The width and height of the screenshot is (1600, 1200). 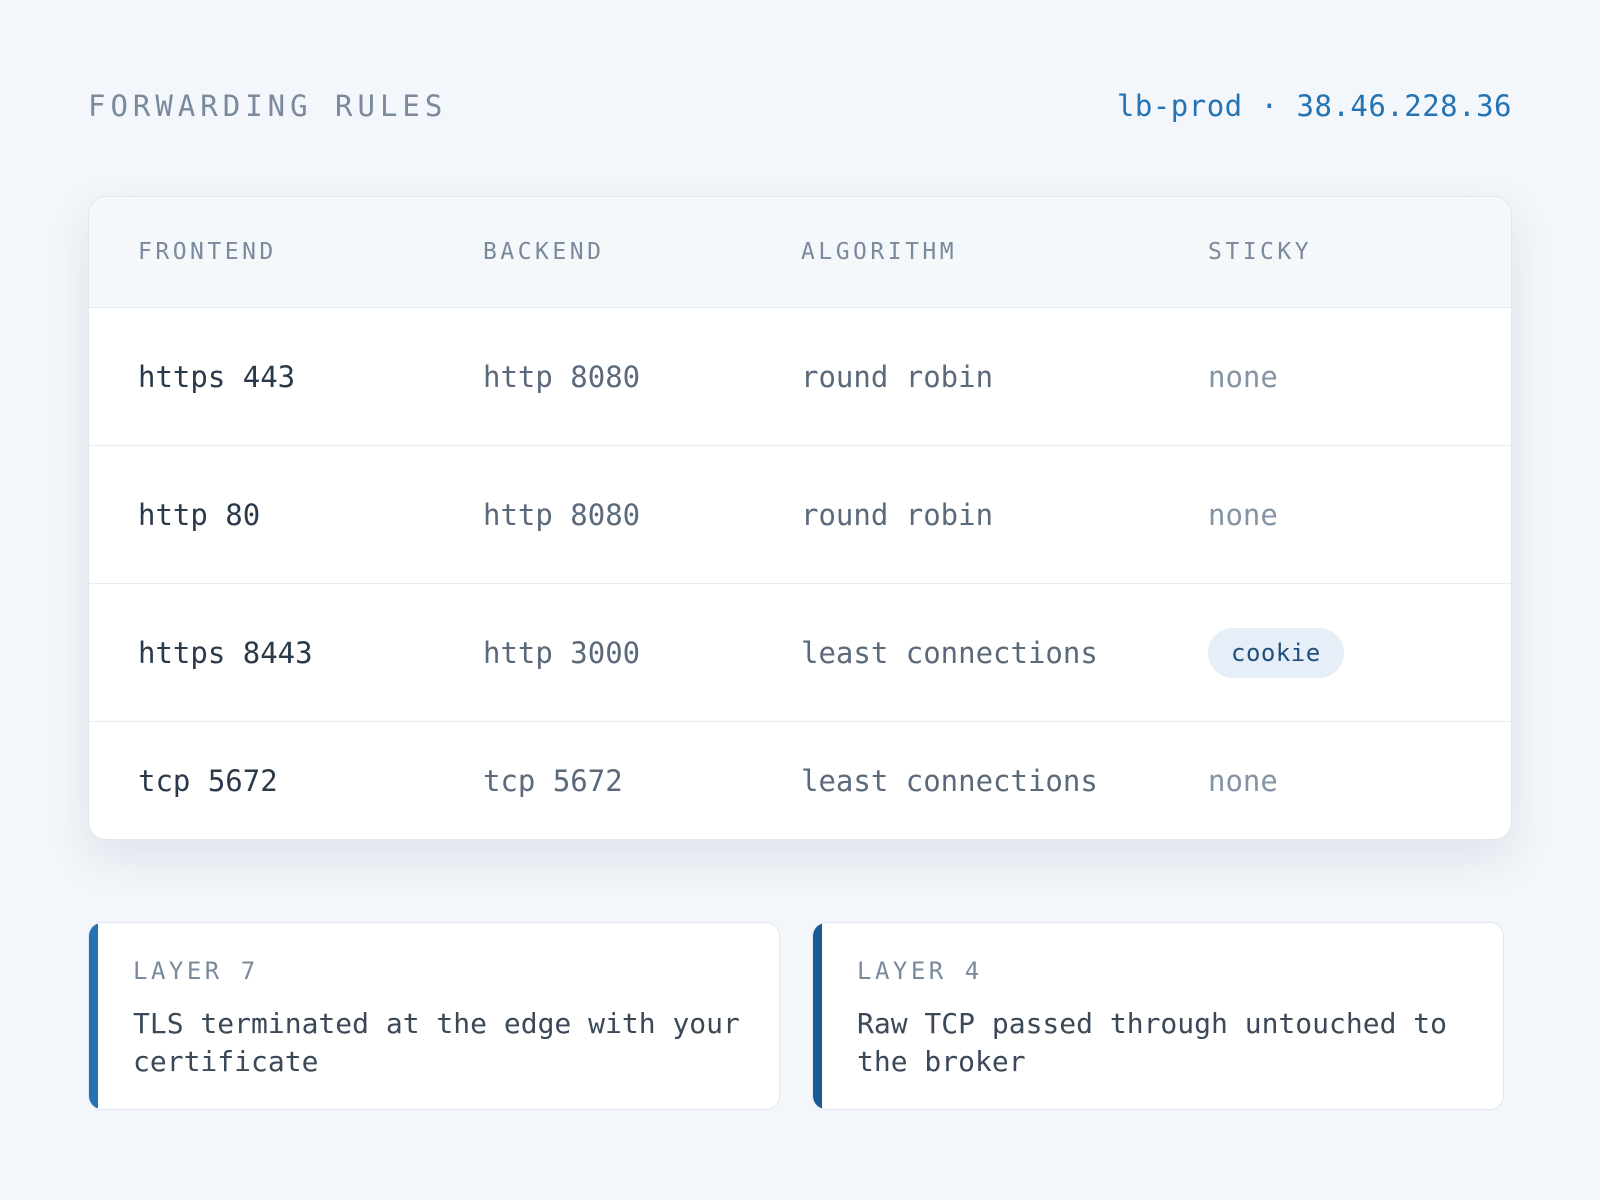 What do you see at coordinates (800, 106) in the screenshot?
I see `page-header: FORWARDING RULES lb-prod · 38.46.228.36` at bounding box center [800, 106].